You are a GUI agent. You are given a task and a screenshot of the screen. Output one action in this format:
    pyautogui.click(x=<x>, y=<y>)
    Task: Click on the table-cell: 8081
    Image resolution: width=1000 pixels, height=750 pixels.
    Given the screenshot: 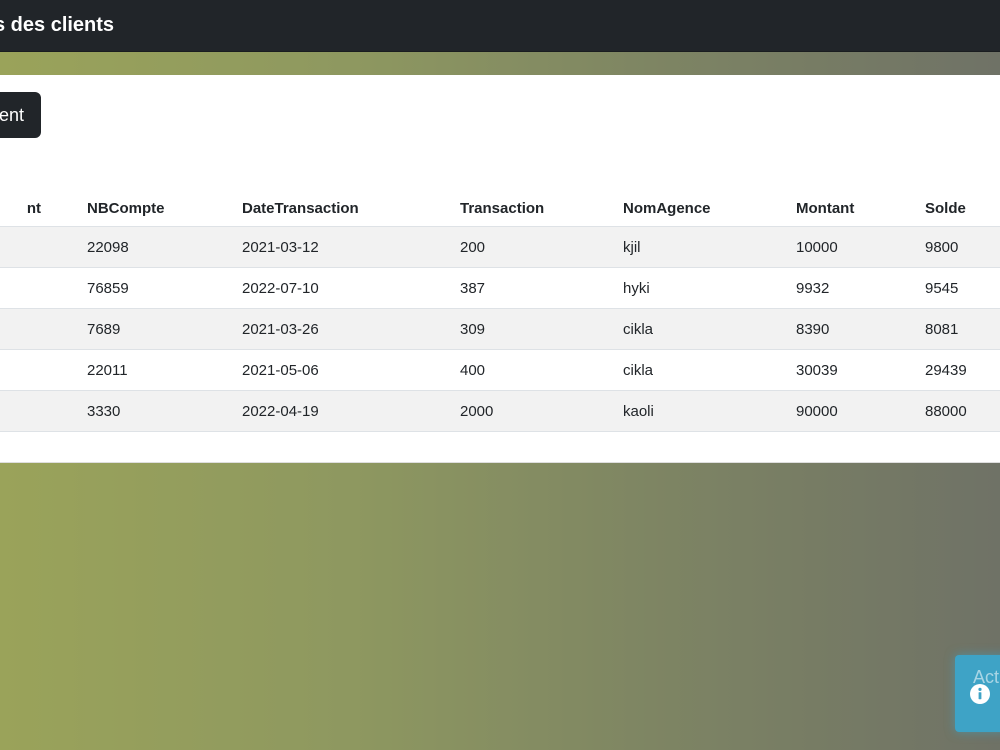 What is the action you would take?
    pyautogui.click(x=962, y=329)
    